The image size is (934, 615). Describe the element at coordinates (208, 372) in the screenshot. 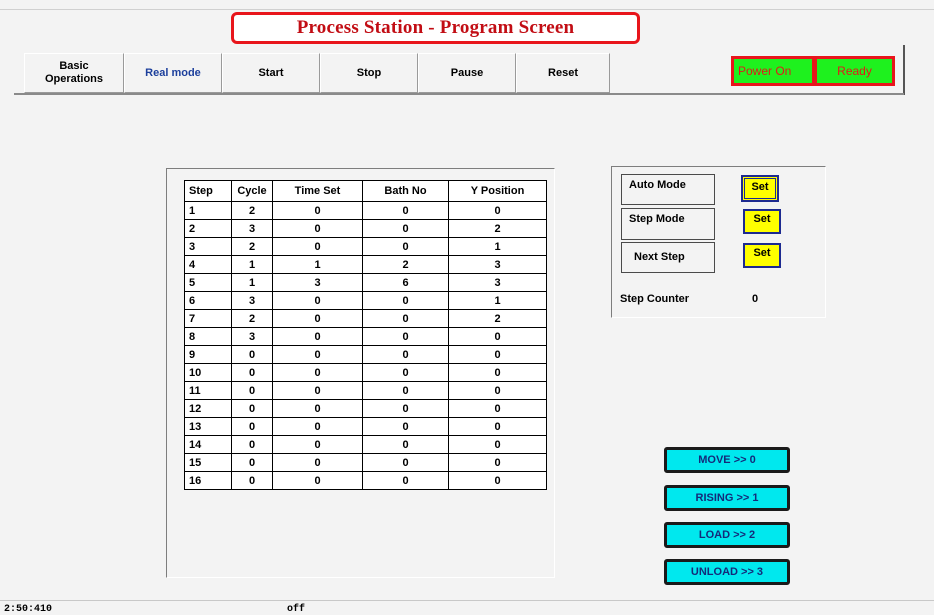

I see `step-cell: 10` at that location.